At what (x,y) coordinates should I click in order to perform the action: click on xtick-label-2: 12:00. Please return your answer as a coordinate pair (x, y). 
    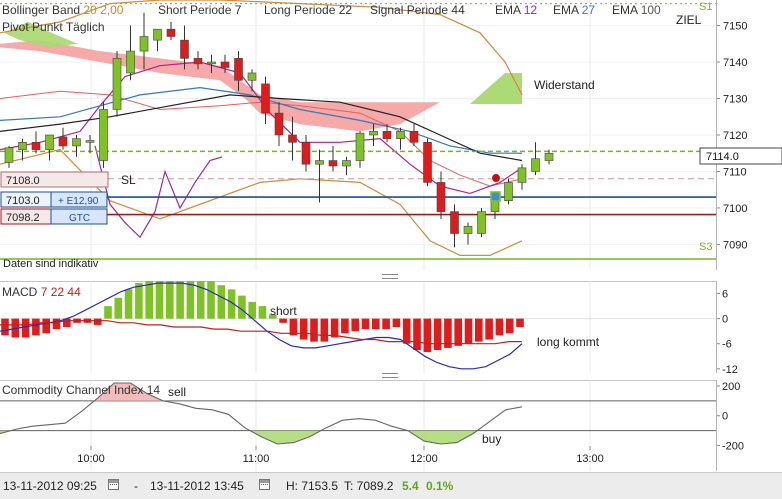
    Looking at the image, I should click on (424, 459).